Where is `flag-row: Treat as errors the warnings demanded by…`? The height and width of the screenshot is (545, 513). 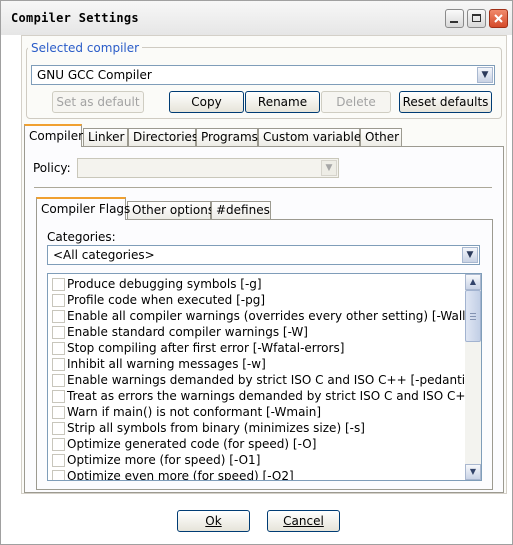
flag-row: Treat as errors the warnings demanded by… is located at coordinates (264, 397).